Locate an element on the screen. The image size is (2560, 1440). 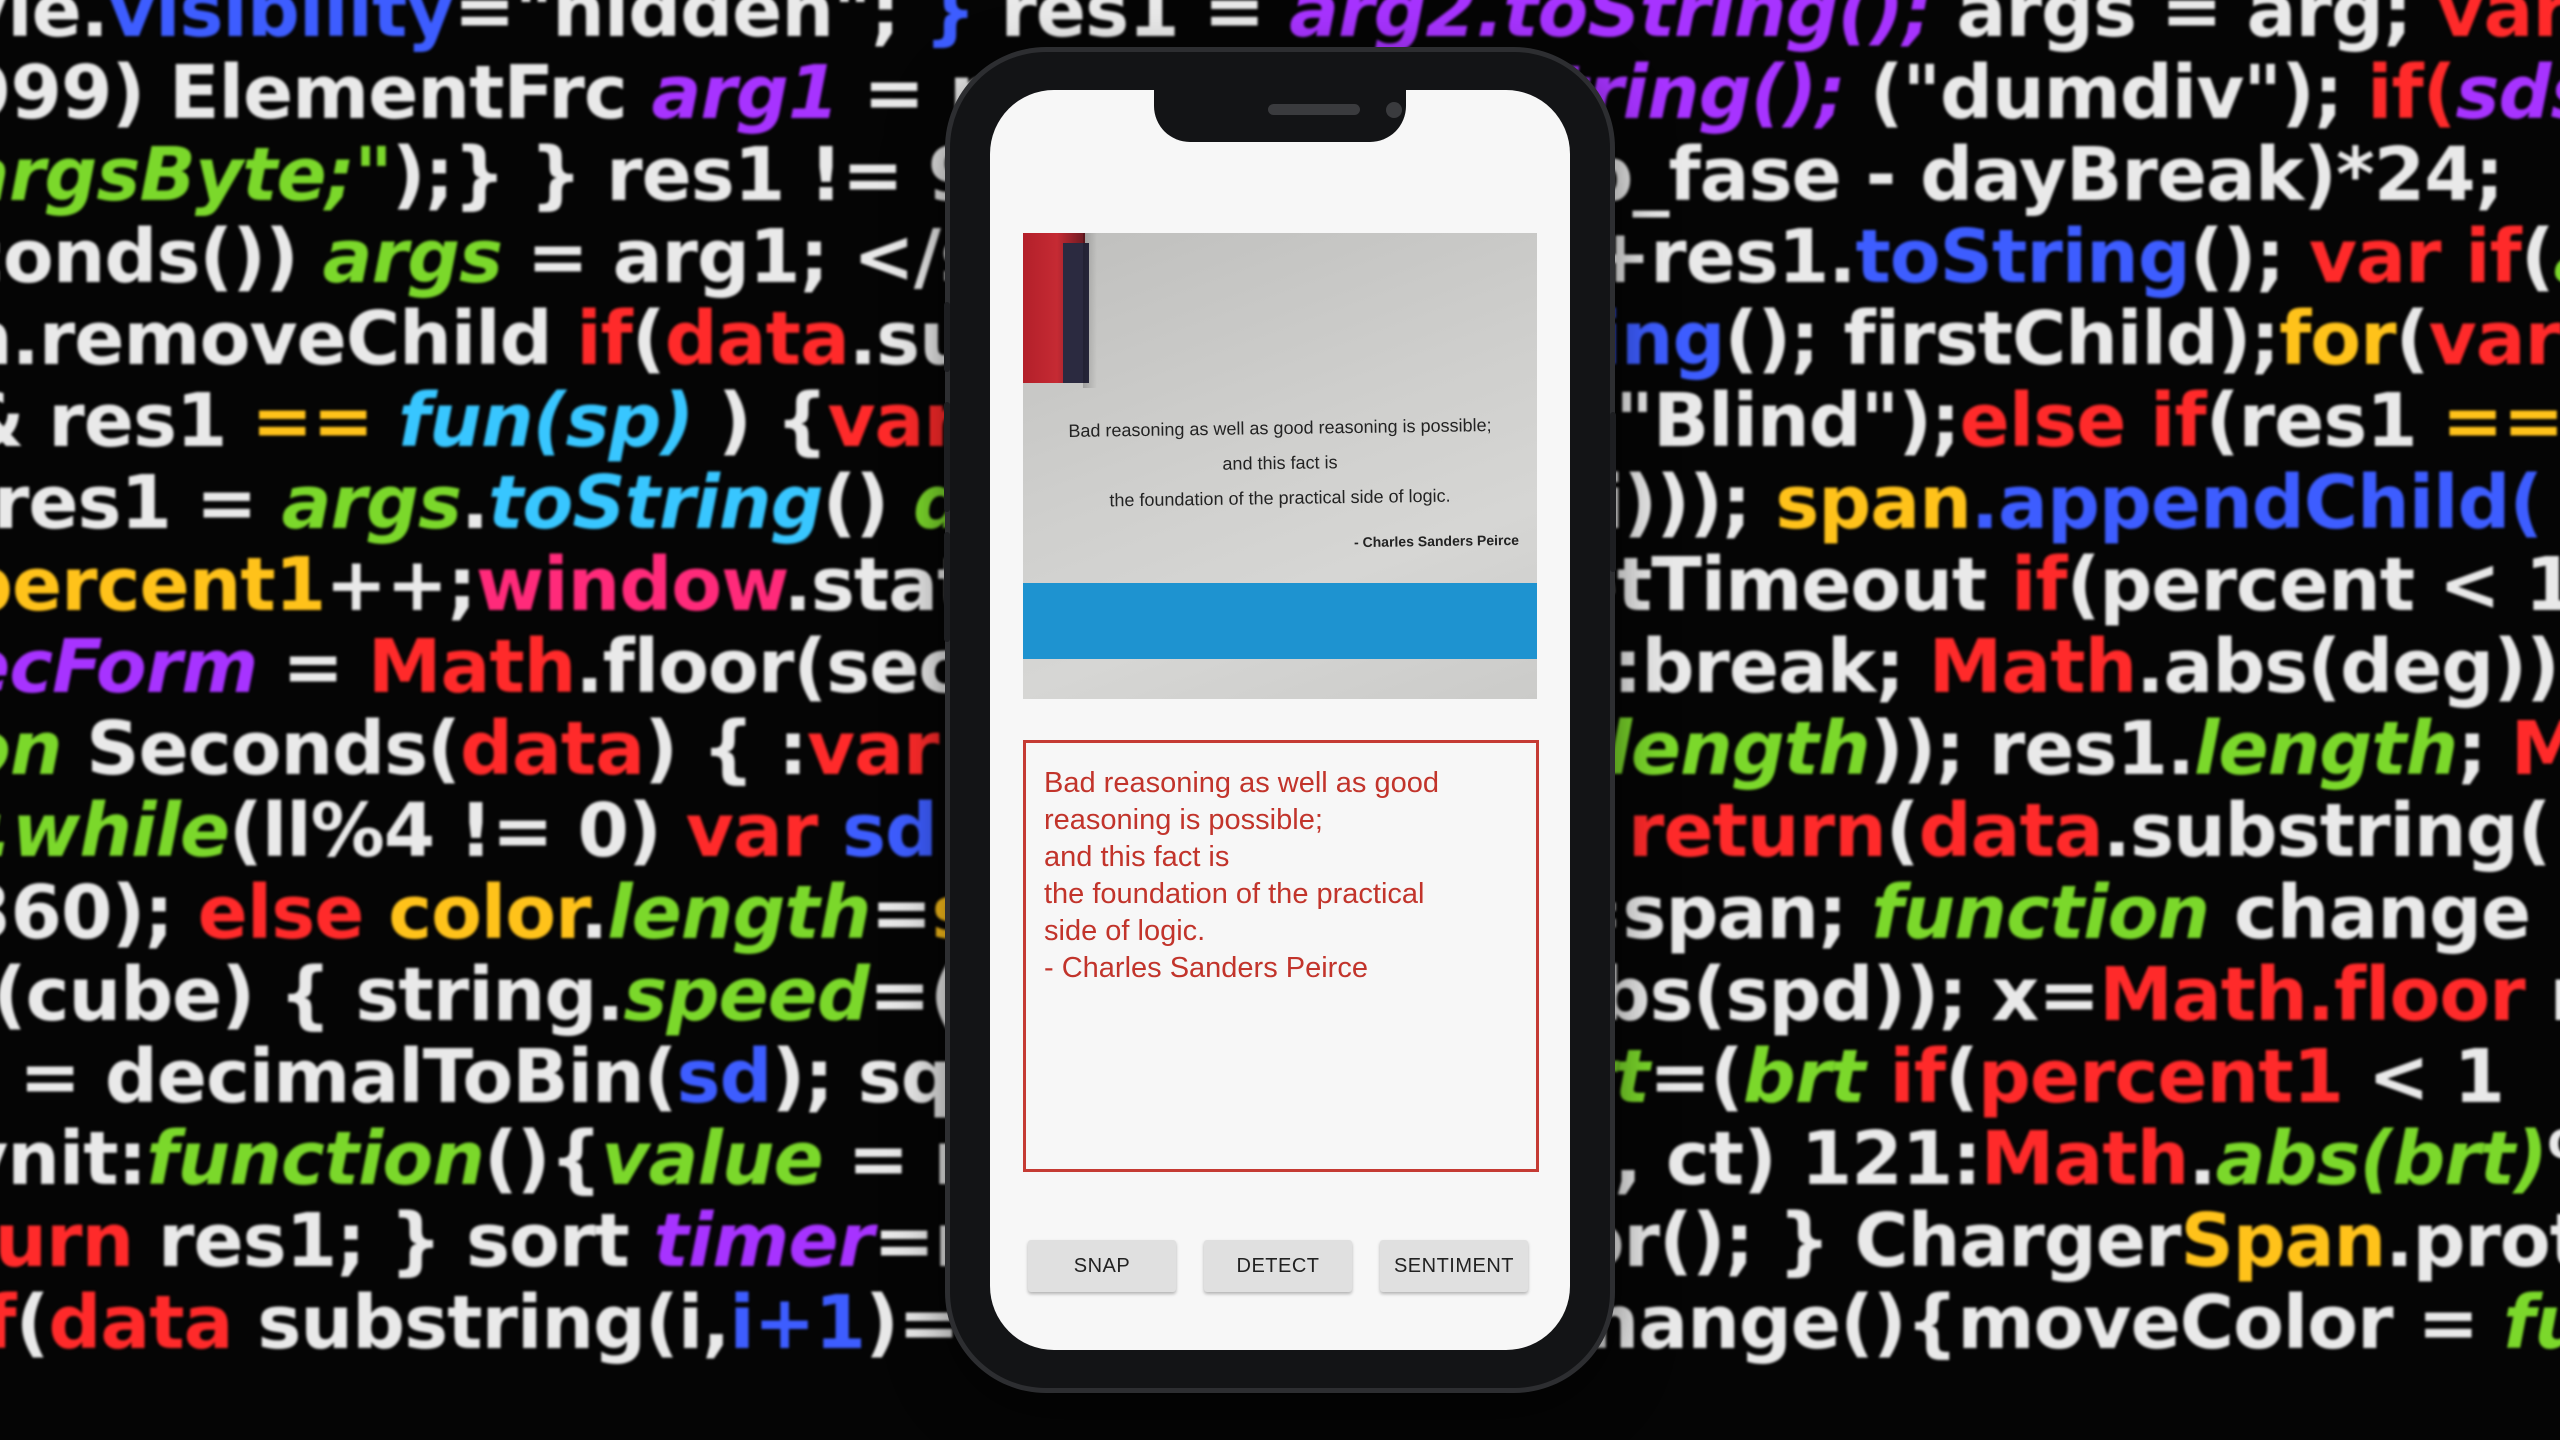
code-token: fun(sp) is located at coordinates (546, 421).